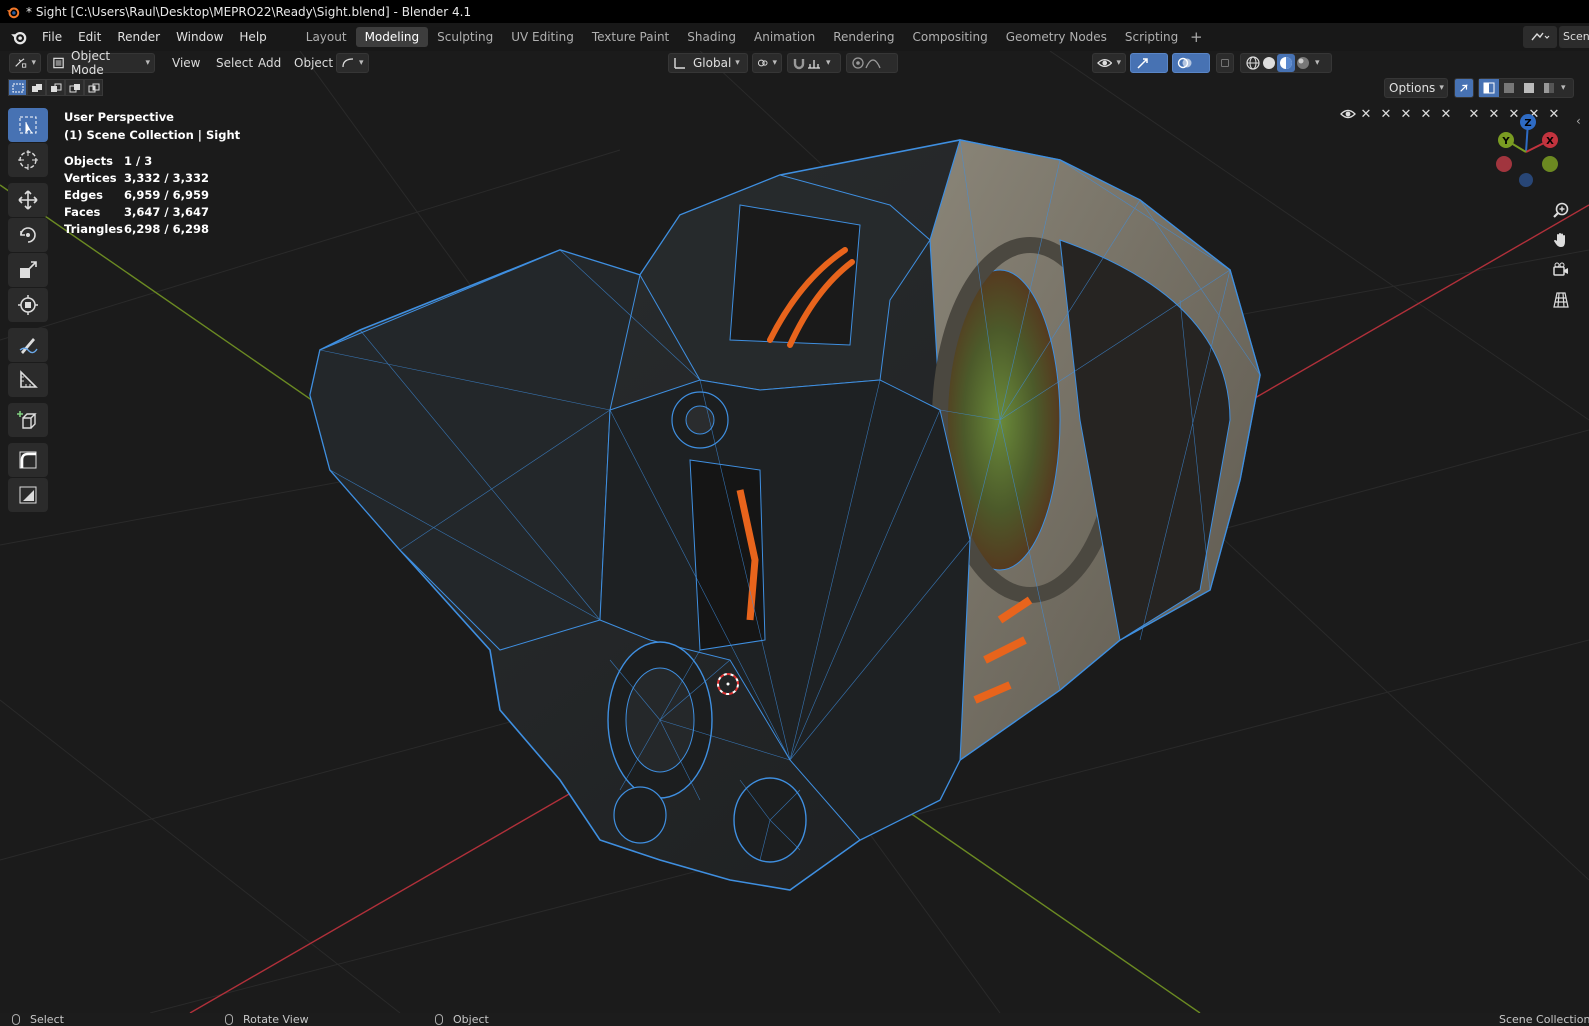  I want to click on stat-label: Triangles, so click(93, 229).